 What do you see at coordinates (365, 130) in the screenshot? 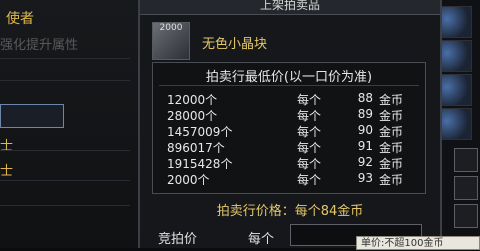
I see `row-price: 90` at bounding box center [365, 130].